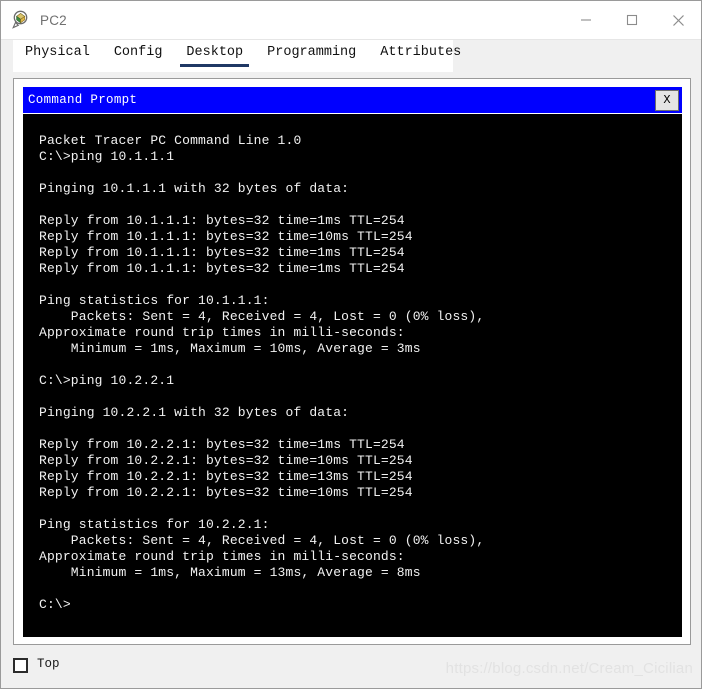  What do you see at coordinates (351, 670) in the screenshot?
I see `panel-footer: Top https://blog.csdn.net/Cream_Cicilian` at bounding box center [351, 670].